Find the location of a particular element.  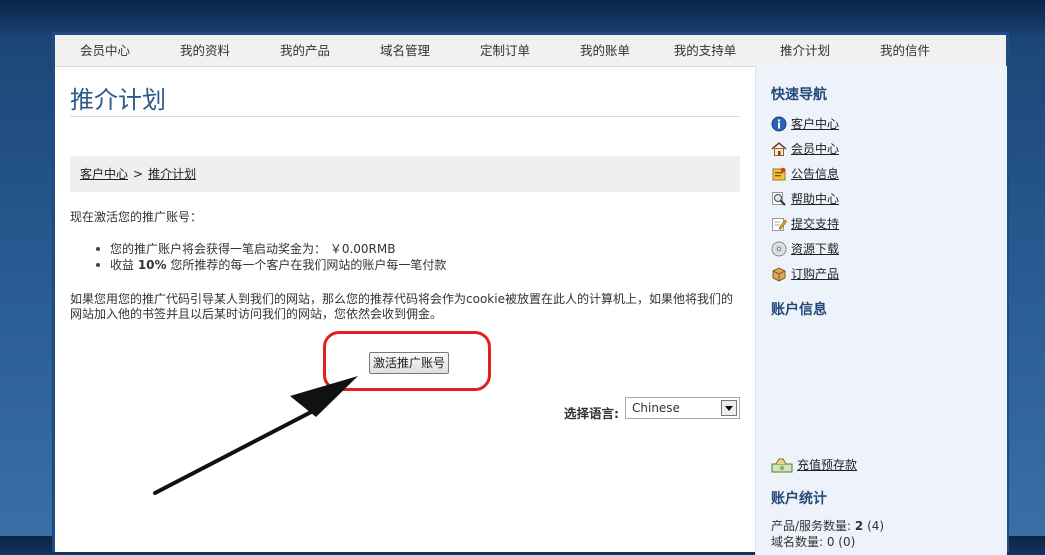

sidebar-link-label: 资源下载 is located at coordinates (815, 248).